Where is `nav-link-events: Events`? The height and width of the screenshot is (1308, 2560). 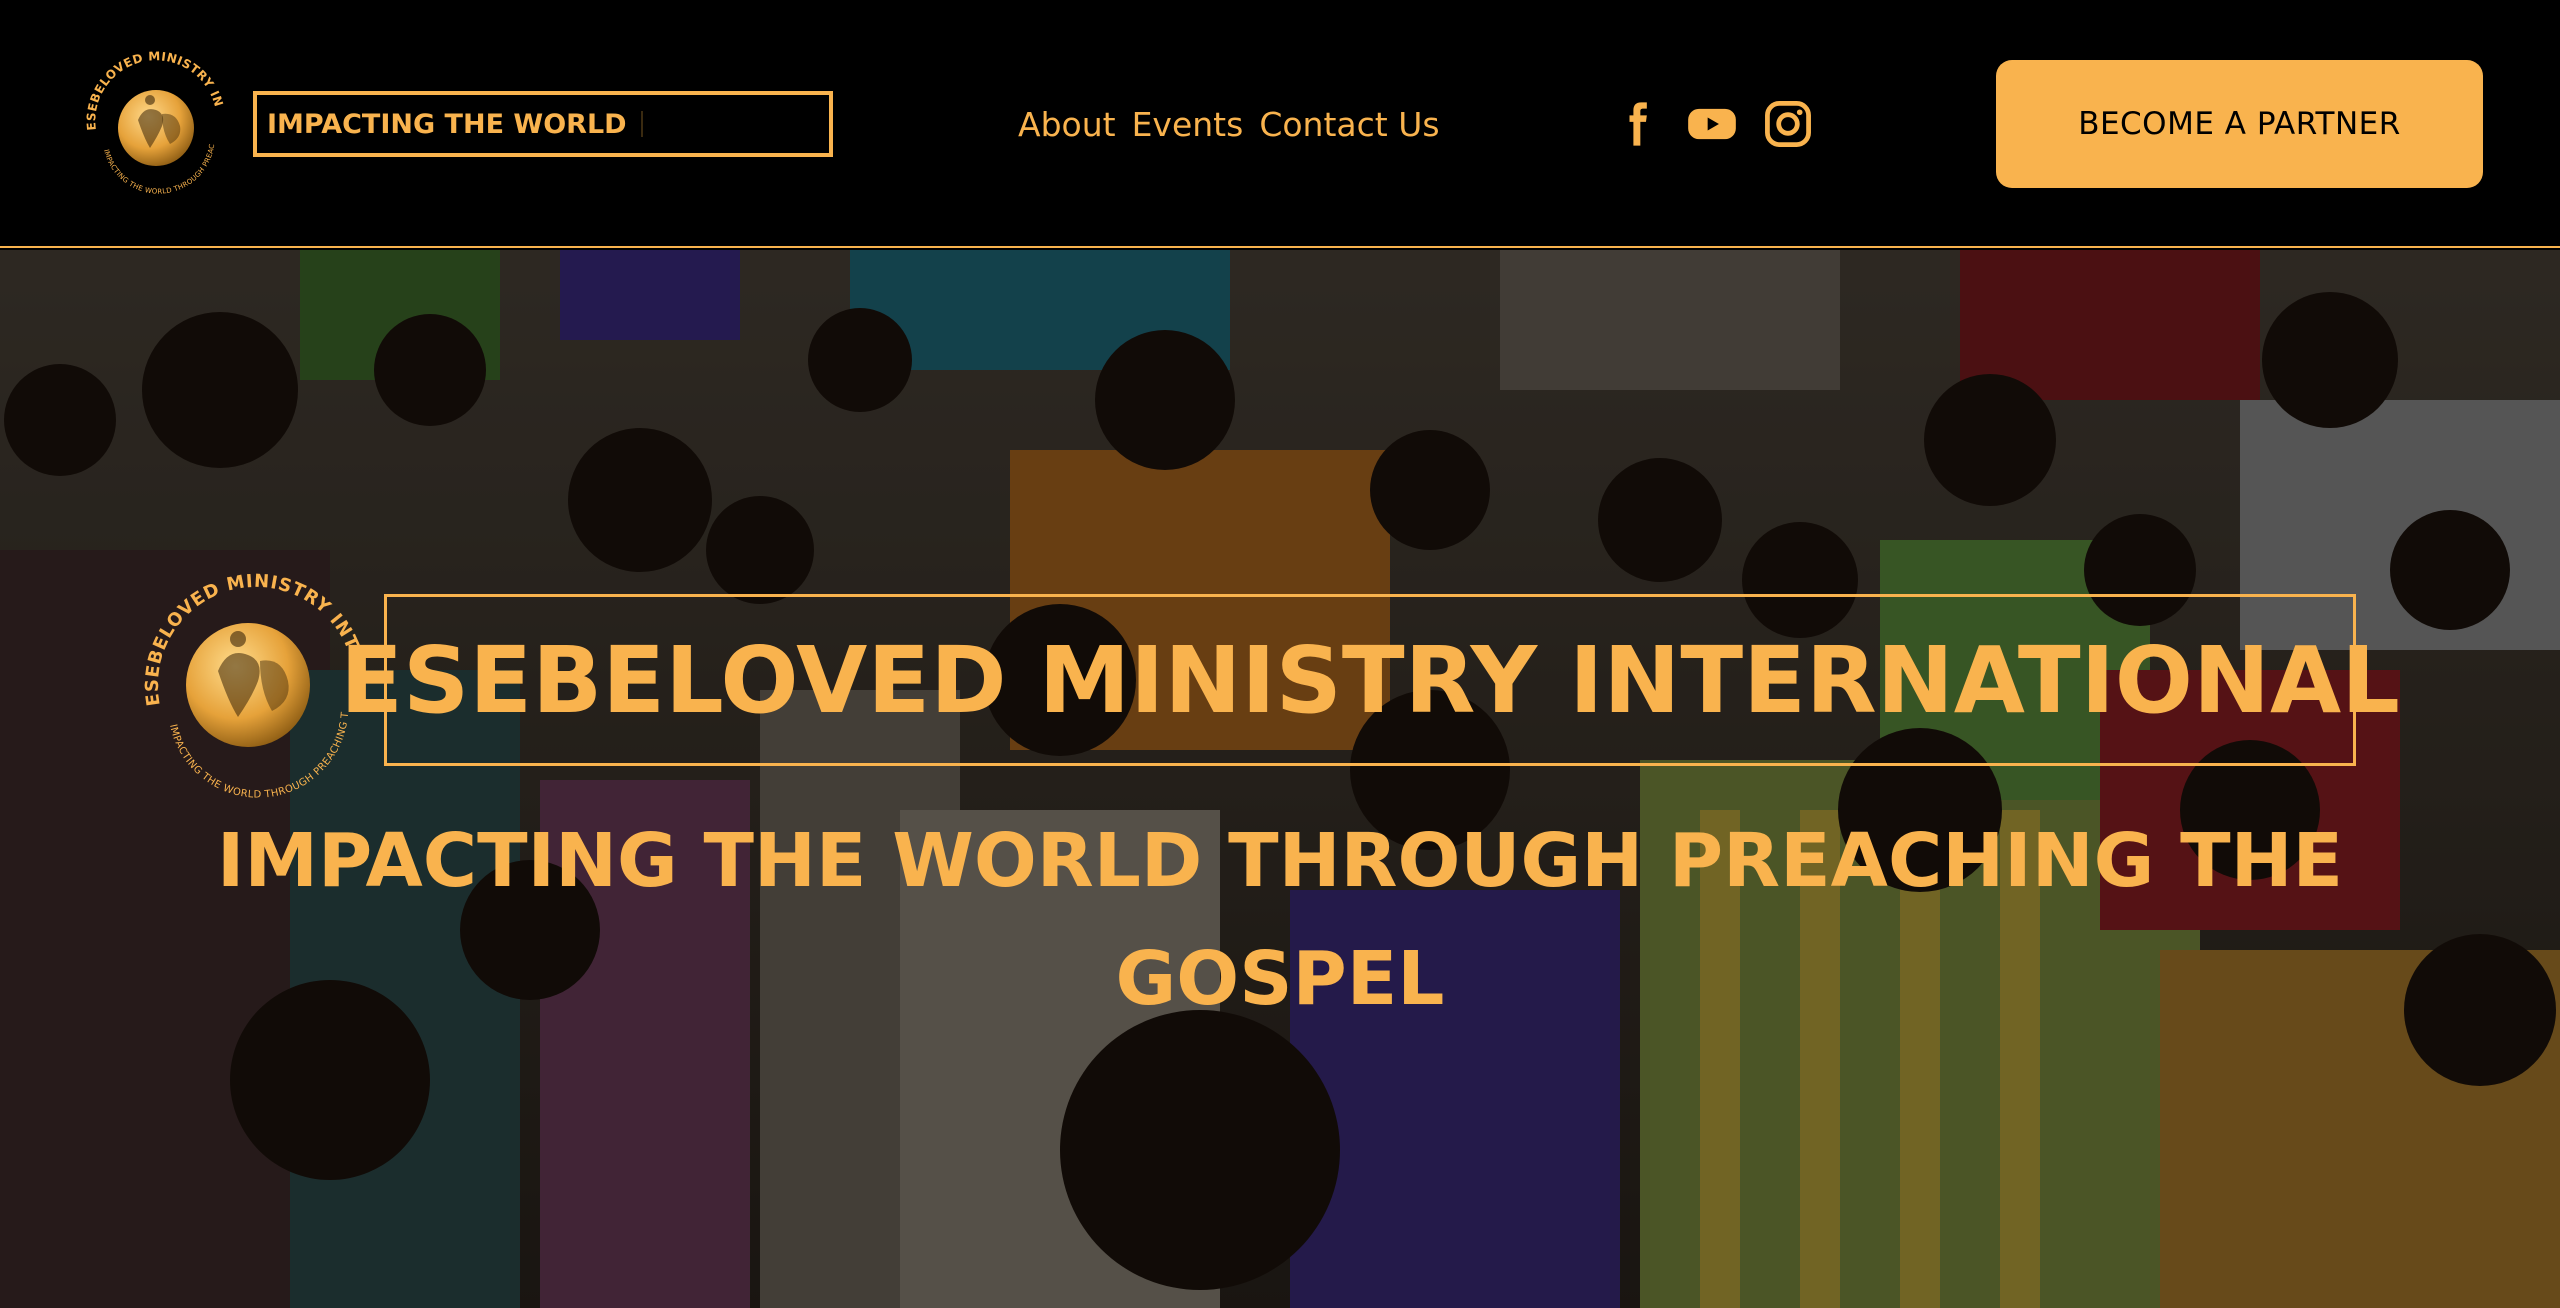 nav-link-events: Events is located at coordinates (1188, 124).